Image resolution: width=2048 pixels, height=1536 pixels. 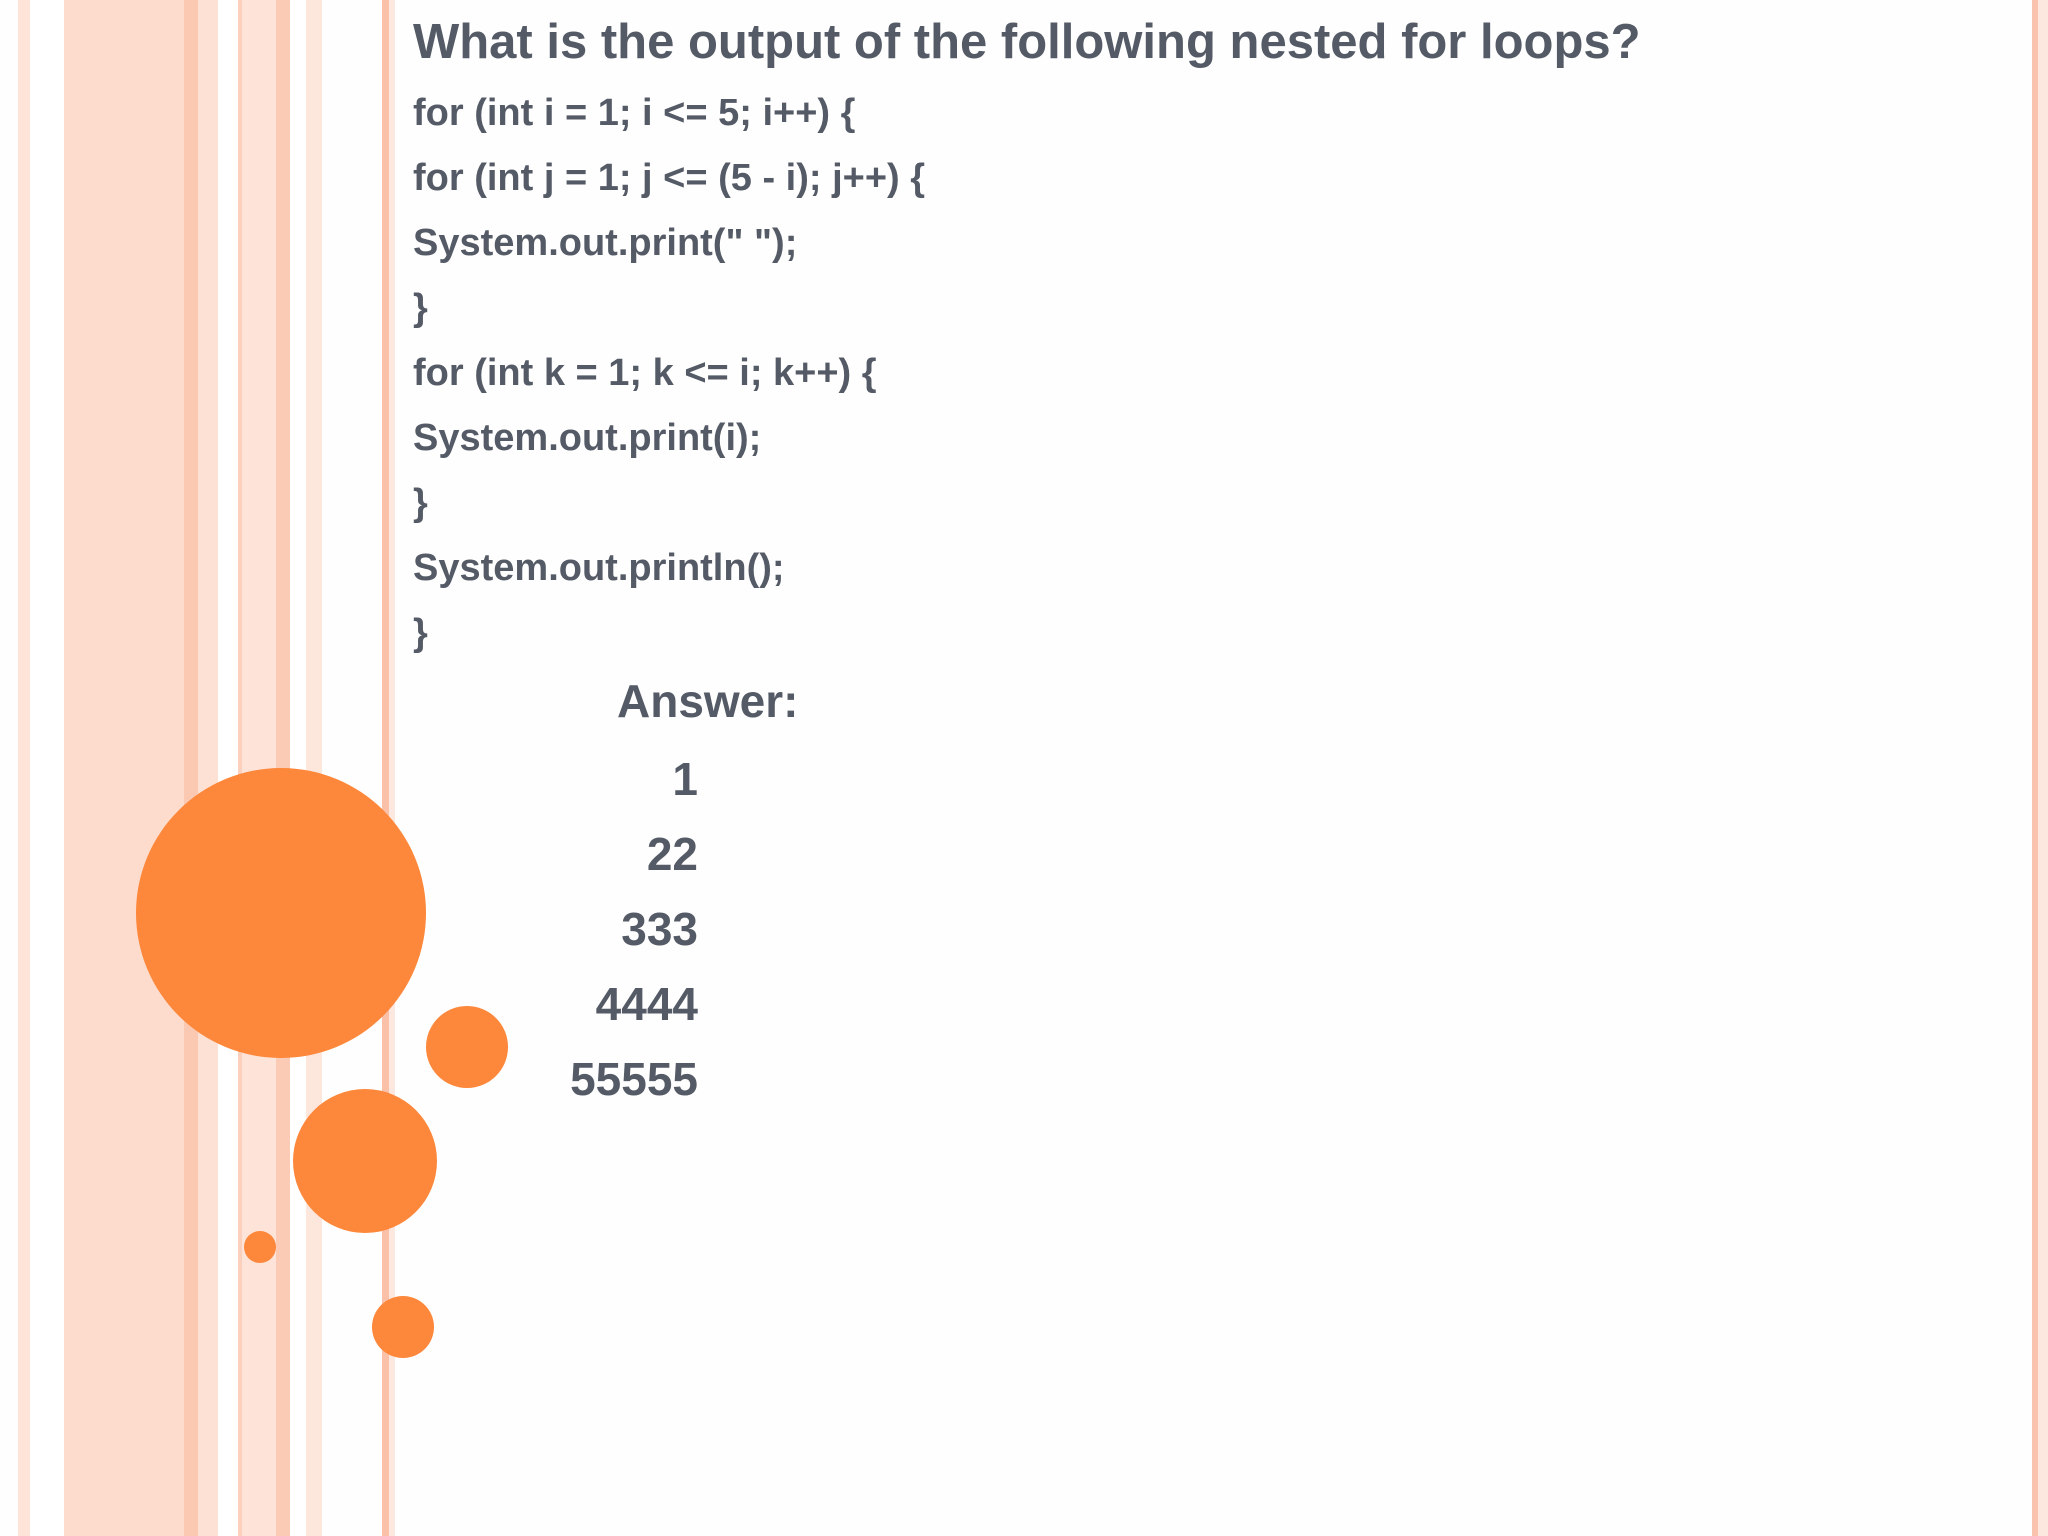 What do you see at coordinates (669, 178) in the screenshot?
I see `code-line: for (int j = 1; j <= (5 - i); j++) {` at bounding box center [669, 178].